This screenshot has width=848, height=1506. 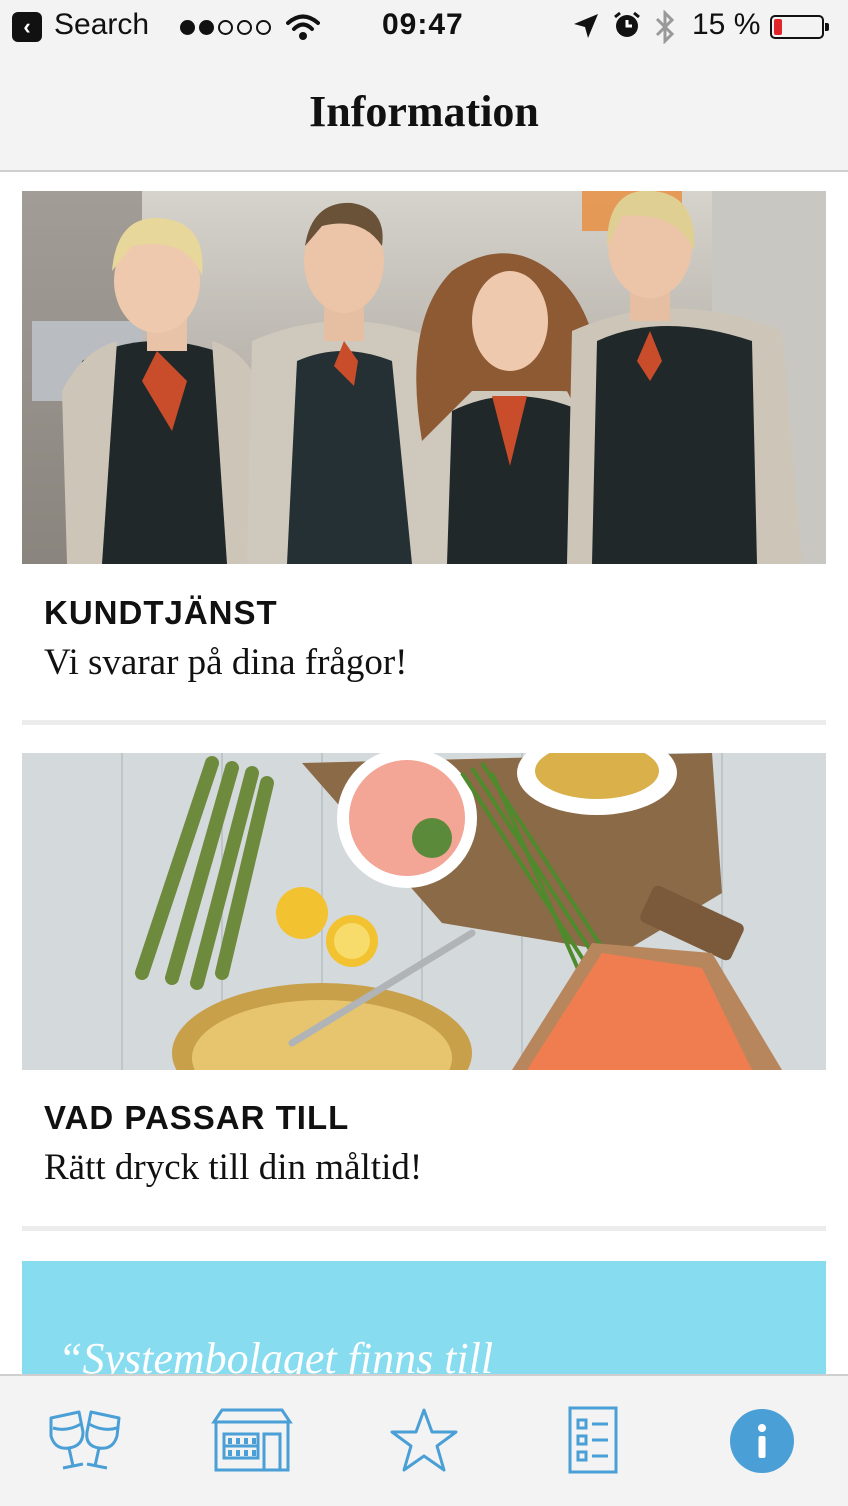 I want to click on cellular-signal-icon, so click(x=225, y=27).